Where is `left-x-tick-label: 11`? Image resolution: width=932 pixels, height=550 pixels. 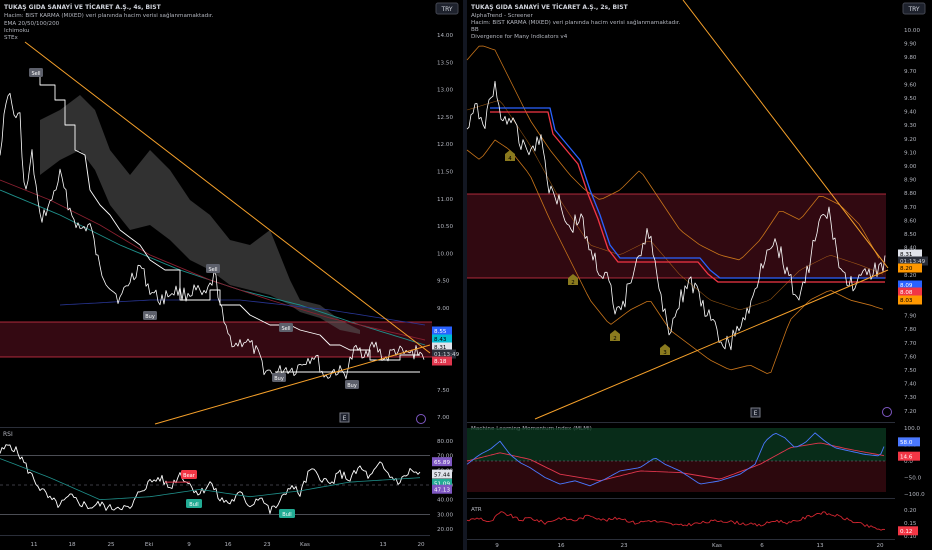 left-x-tick-label: 11 is located at coordinates (34, 545).